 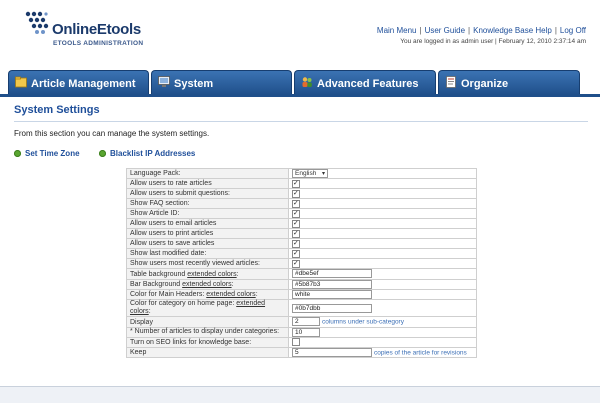 I want to click on setting-row-checkbox: Show Article ID:, so click(x=301, y=214).